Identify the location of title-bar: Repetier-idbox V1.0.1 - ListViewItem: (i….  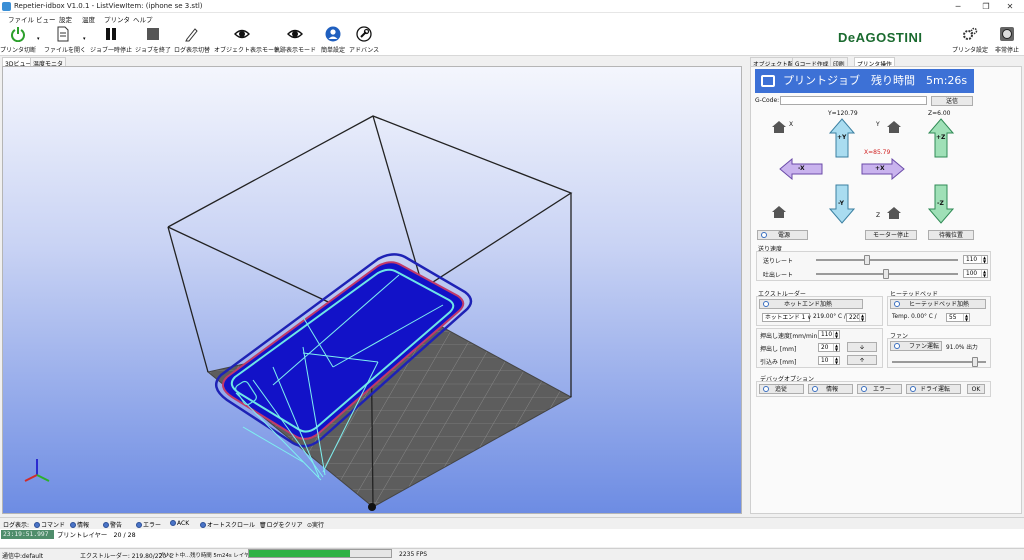
(512, 6).